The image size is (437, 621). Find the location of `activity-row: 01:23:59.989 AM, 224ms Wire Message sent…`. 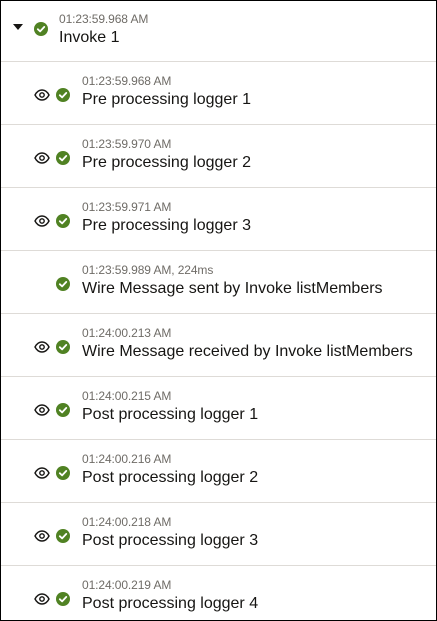

activity-row: 01:23:59.989 AM, 224ms Wire Message sent… is located at coordinates (218, 281).